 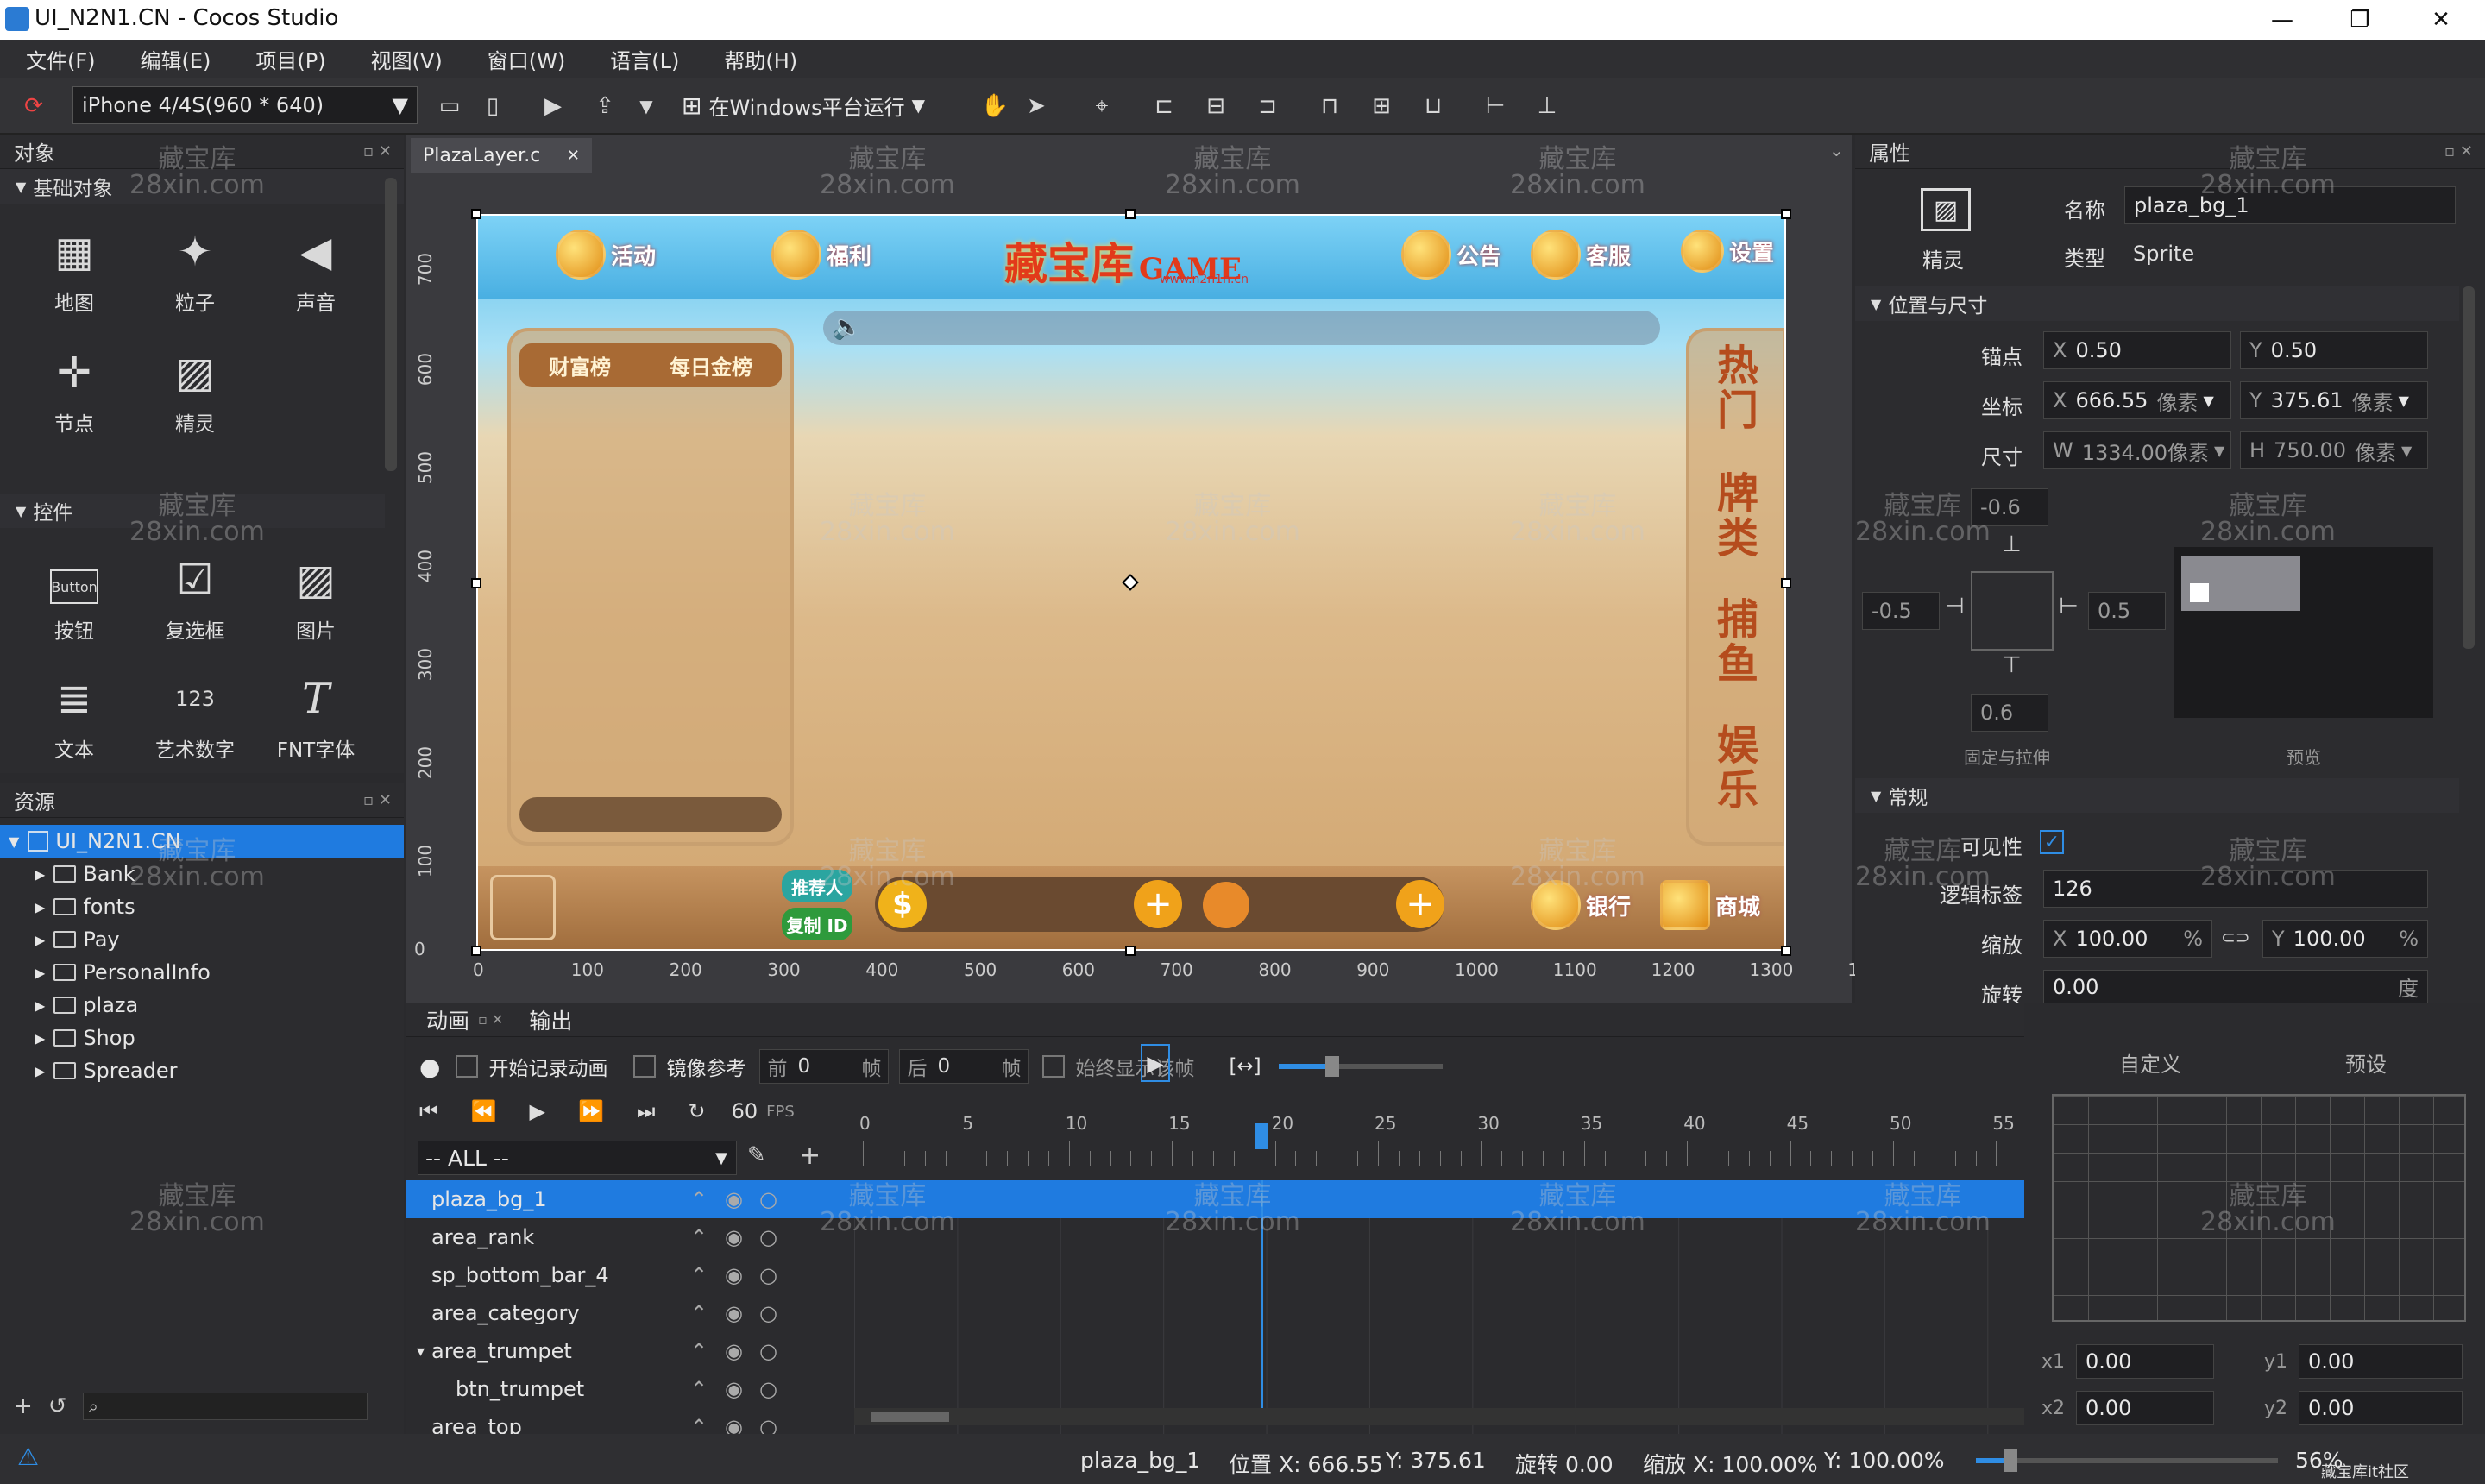 What do you see at coordinates (315, 260) in the screenshot?
I see `object-sound: ◀ 声音` at bounding box center [315, 260].